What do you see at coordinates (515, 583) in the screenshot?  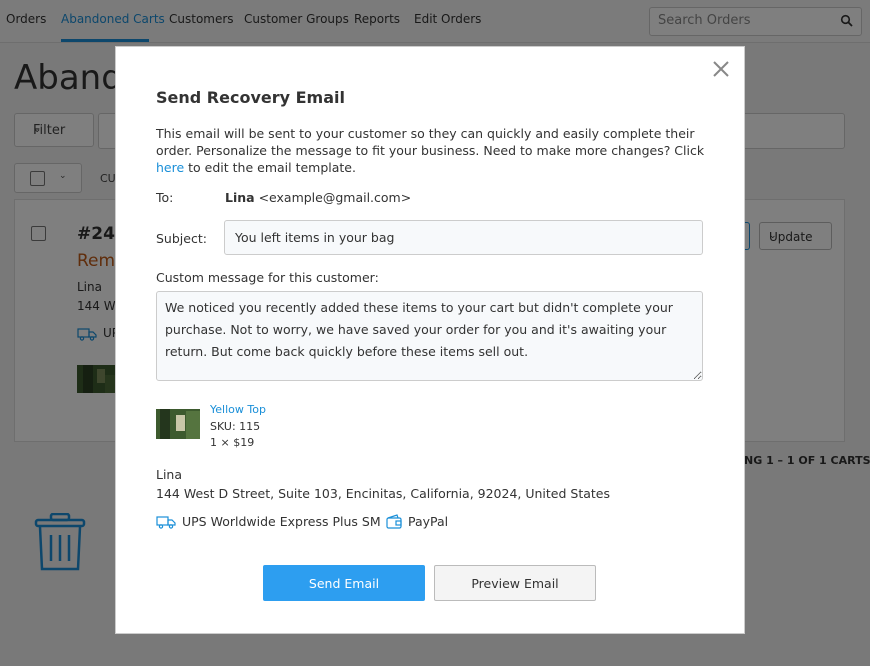 I see `preview-email-button: Preview Email` at bounding box center [515, 583].